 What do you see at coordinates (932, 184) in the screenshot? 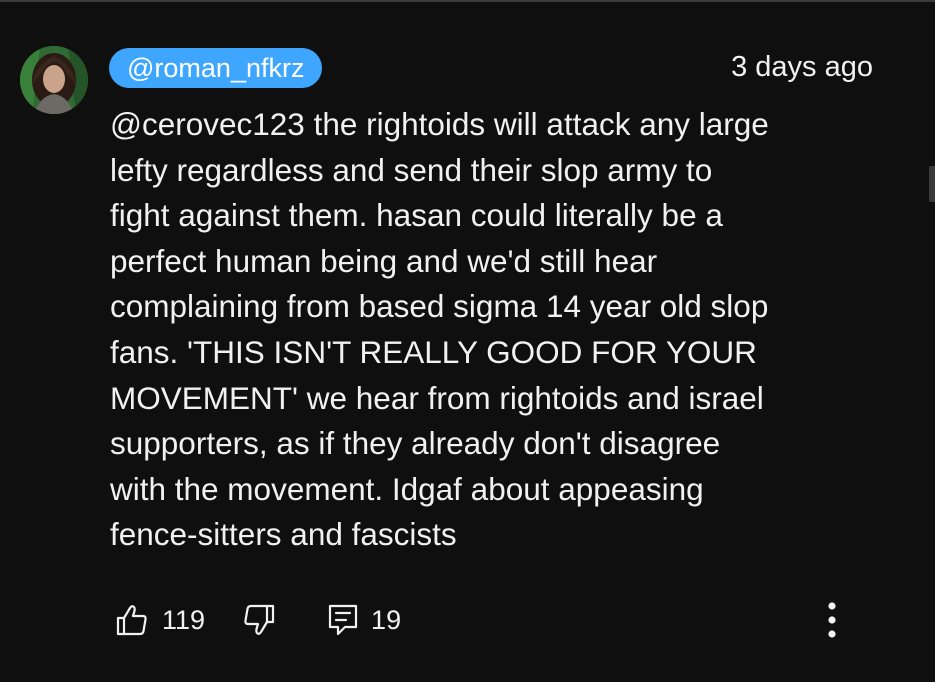
I see `scrollbar-thumb` at bounding box center [932, 184].